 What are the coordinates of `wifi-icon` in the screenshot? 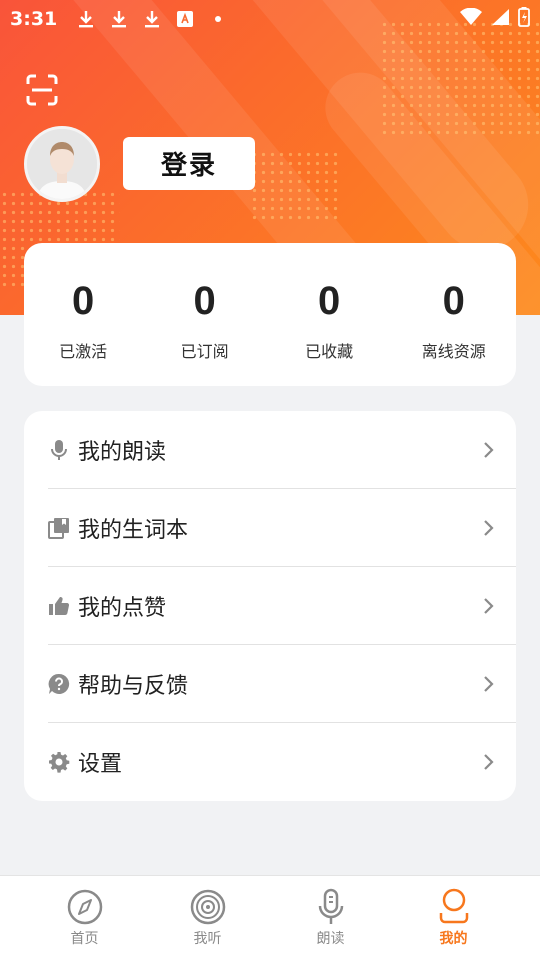 It's located at (471, 18).